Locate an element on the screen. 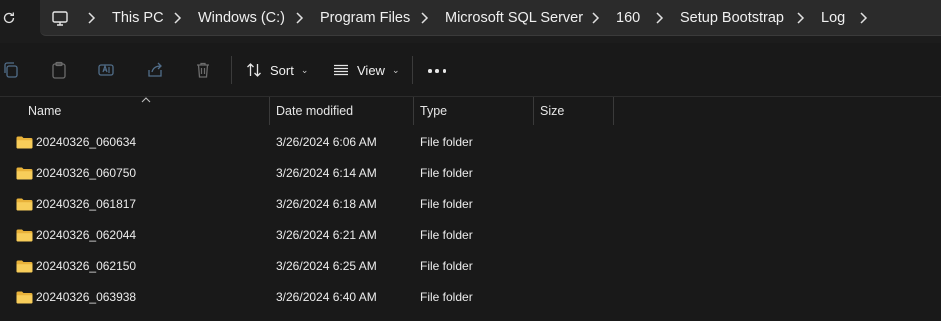 The width and height of the screenshot is (941, 321). delete-button is located at coordinates (203, 70).